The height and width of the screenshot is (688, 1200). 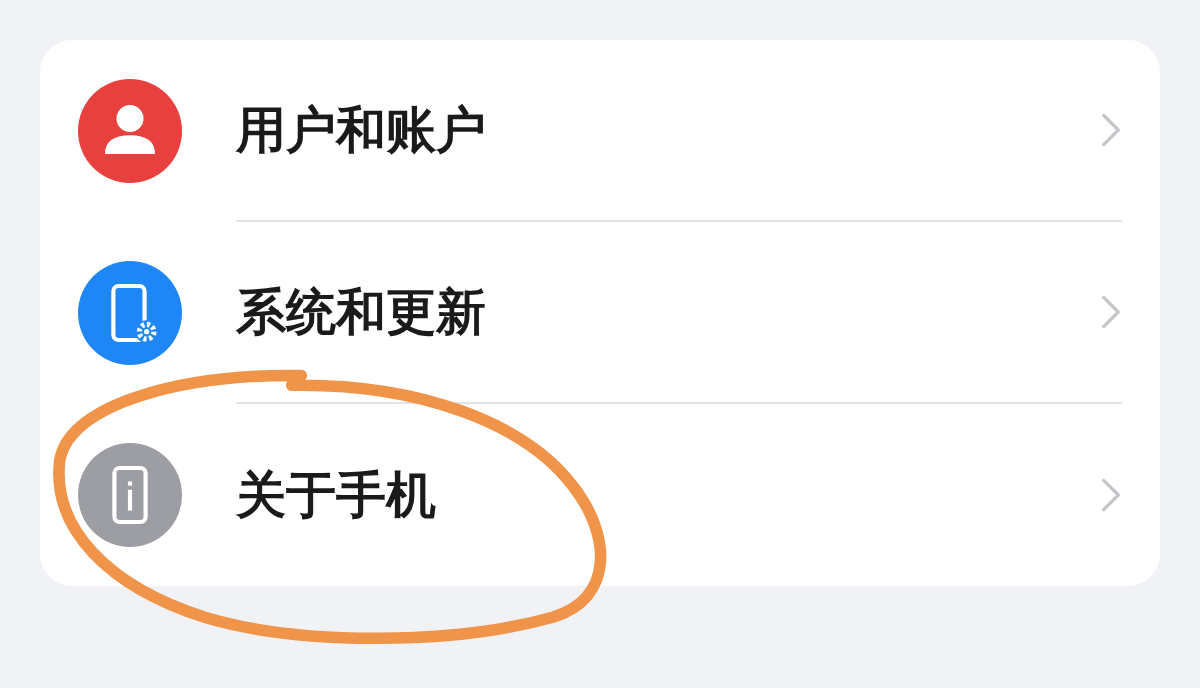 What do you see at coordinates (361, 312) in the screenshot?
I see `setting-label: 系统和更新` at bounding box center [361, 312].